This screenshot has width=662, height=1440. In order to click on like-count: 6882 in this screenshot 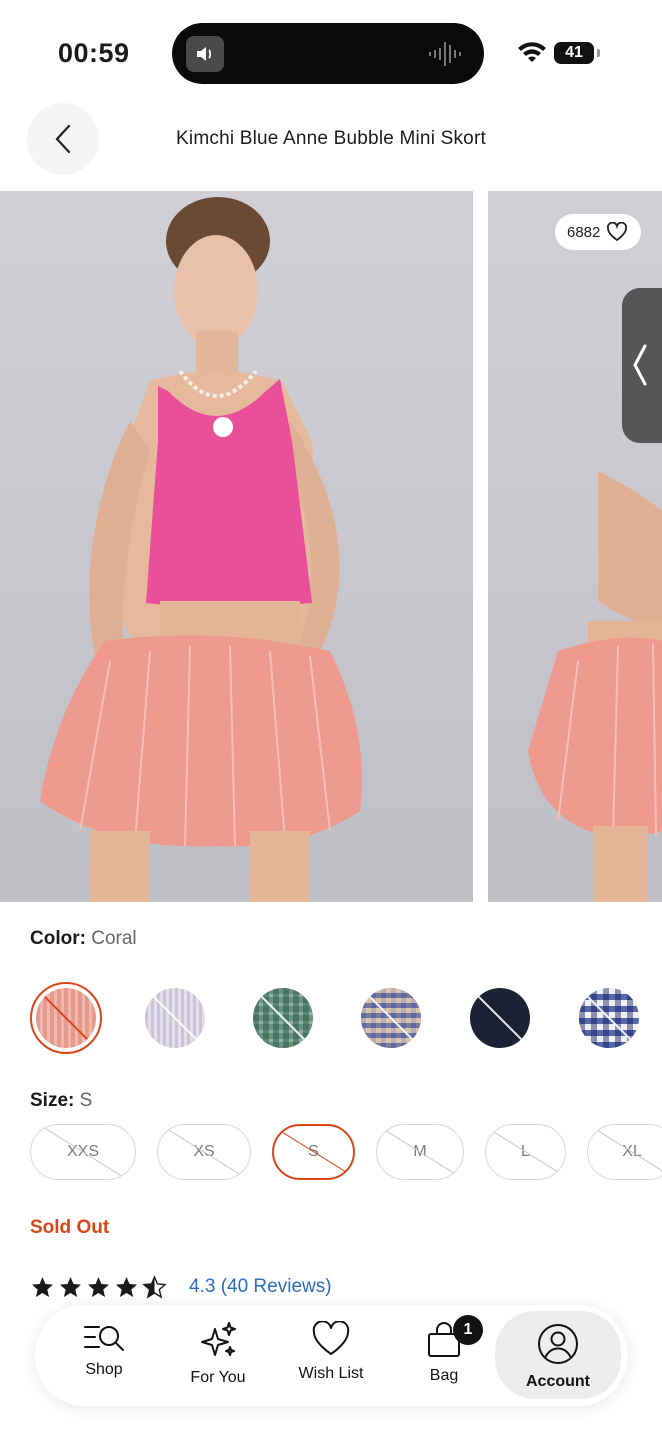, I will do `click(584, 232)`.